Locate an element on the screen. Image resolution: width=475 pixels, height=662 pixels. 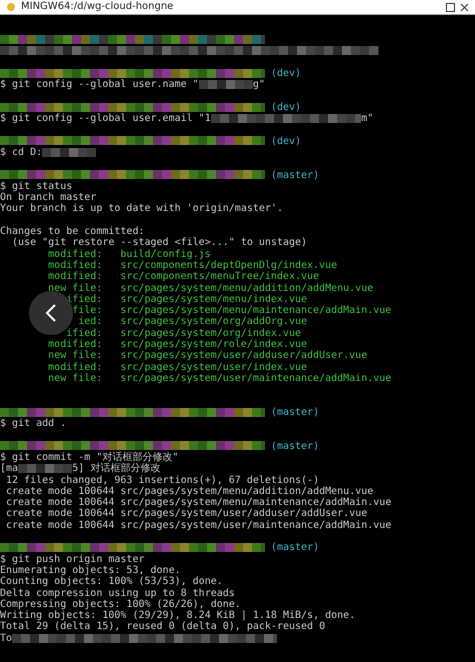
output-line: Your branch is up to date with 'origin/master'. is located at coordinates (141, 208).